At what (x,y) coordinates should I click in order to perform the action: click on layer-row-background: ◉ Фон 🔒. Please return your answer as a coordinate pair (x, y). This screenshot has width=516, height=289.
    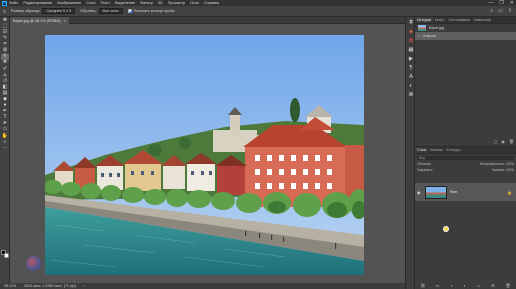
    Looking at the image, I should click on (465, 192).